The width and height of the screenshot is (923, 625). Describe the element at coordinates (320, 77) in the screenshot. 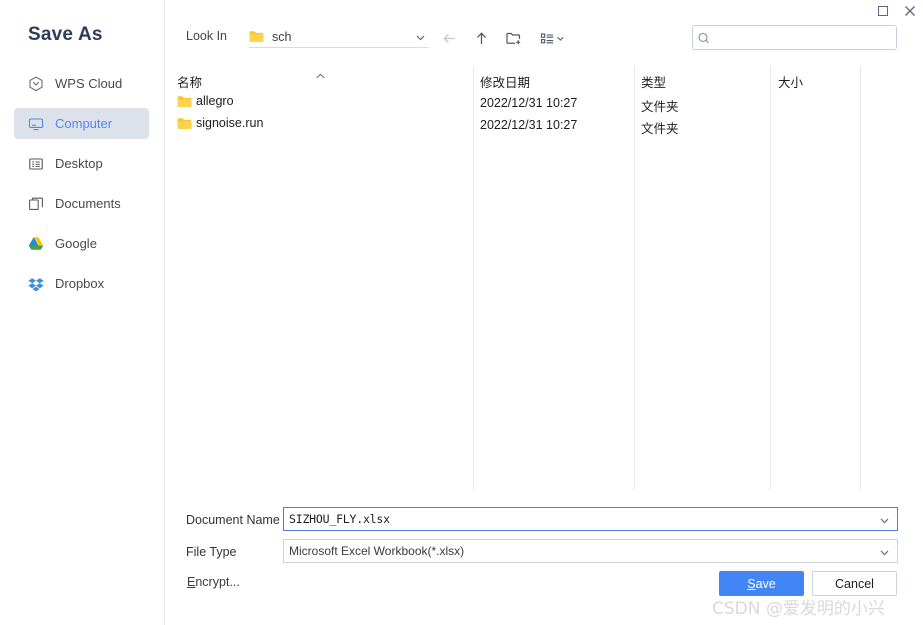

I see `chevron-up-icon` at that location.